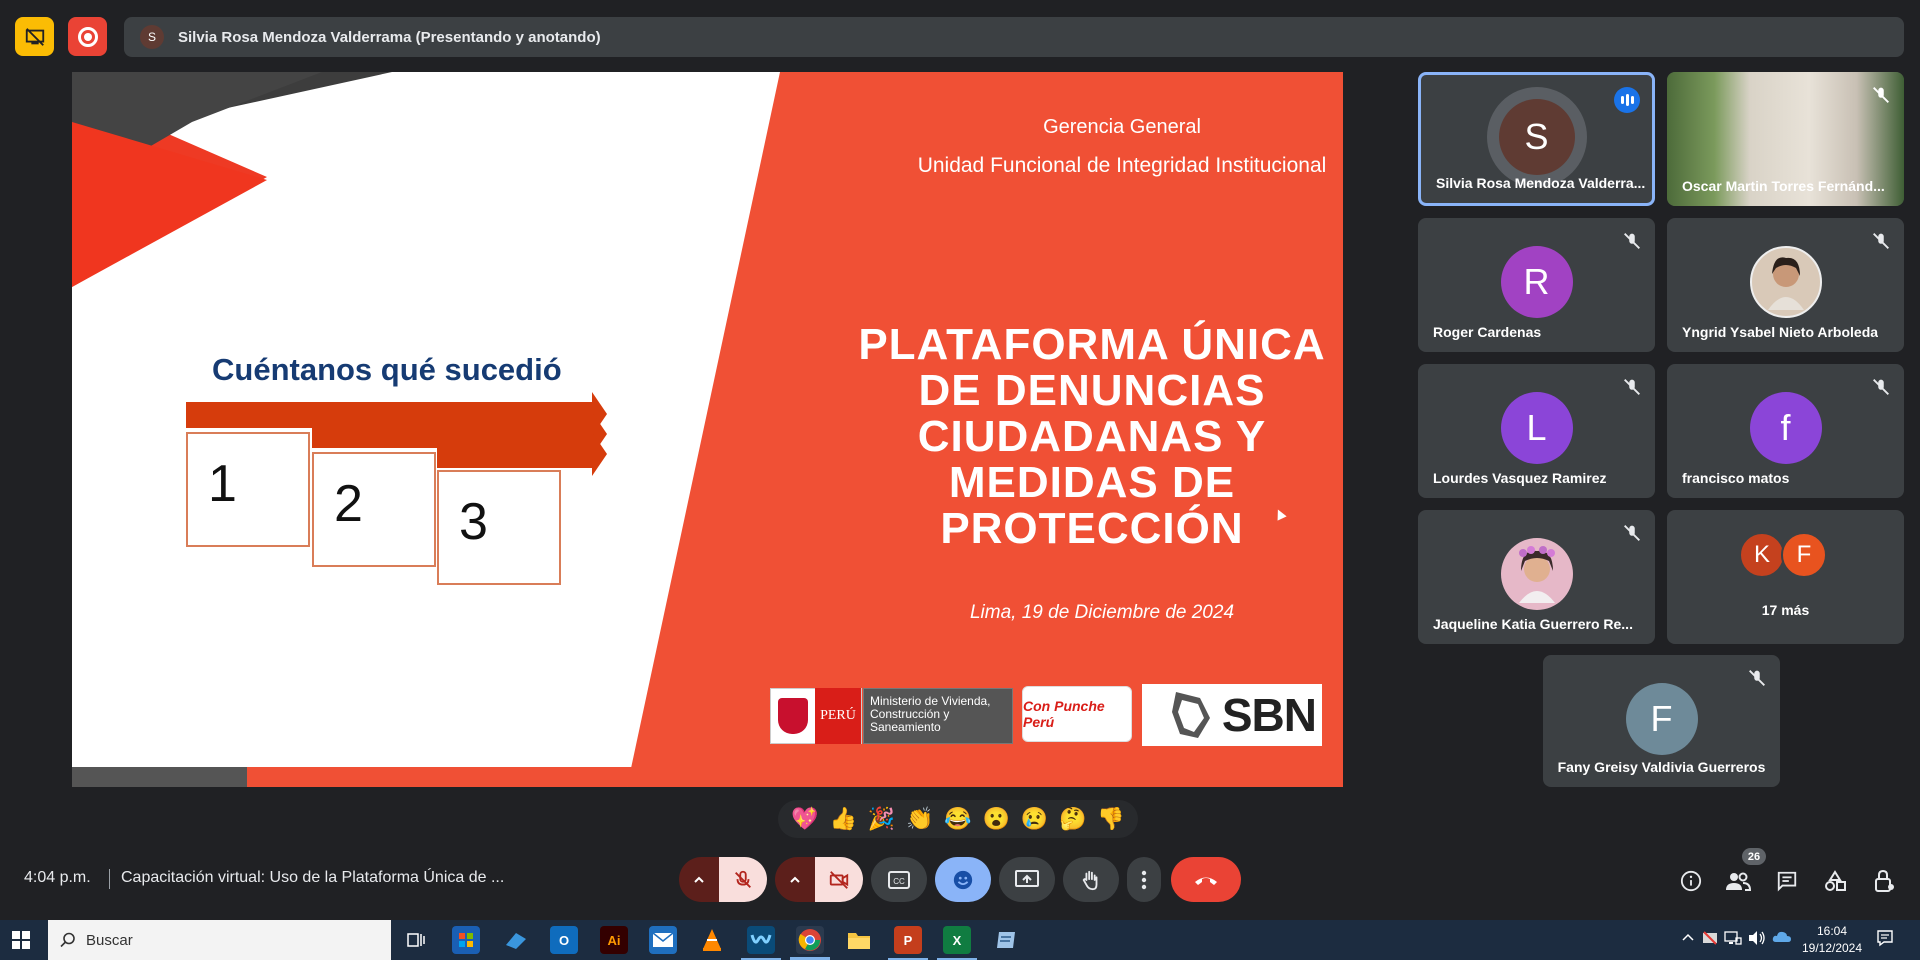 This screenshot has width=1920, height=960. What do you see at coordinates (1072, 819) in the screenshot?
I see `reaction-thinking-icon: 🤔` at bounding box center [1072, 819].